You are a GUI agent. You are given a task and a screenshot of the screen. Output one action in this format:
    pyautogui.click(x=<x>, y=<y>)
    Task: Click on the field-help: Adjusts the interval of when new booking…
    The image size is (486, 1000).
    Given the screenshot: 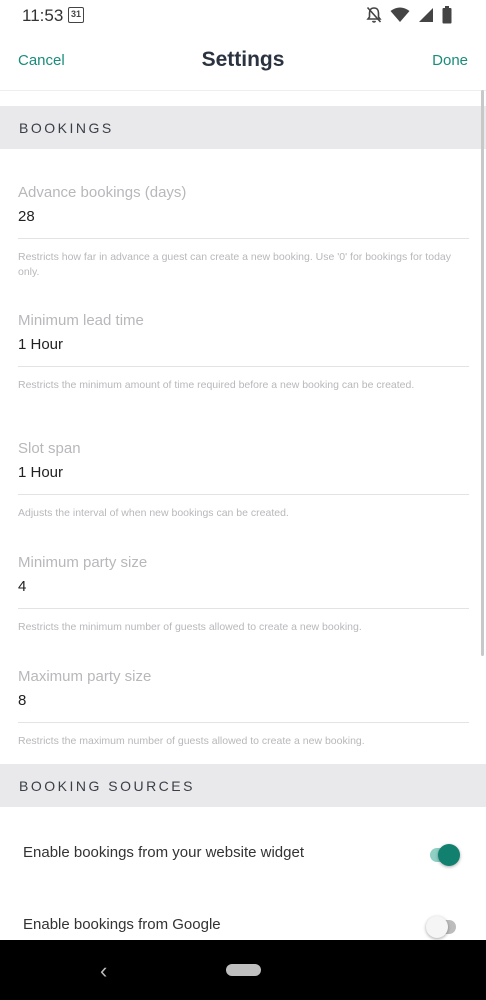 What is the action you would take?
    pyautogui.click(x=153, y=513)
    